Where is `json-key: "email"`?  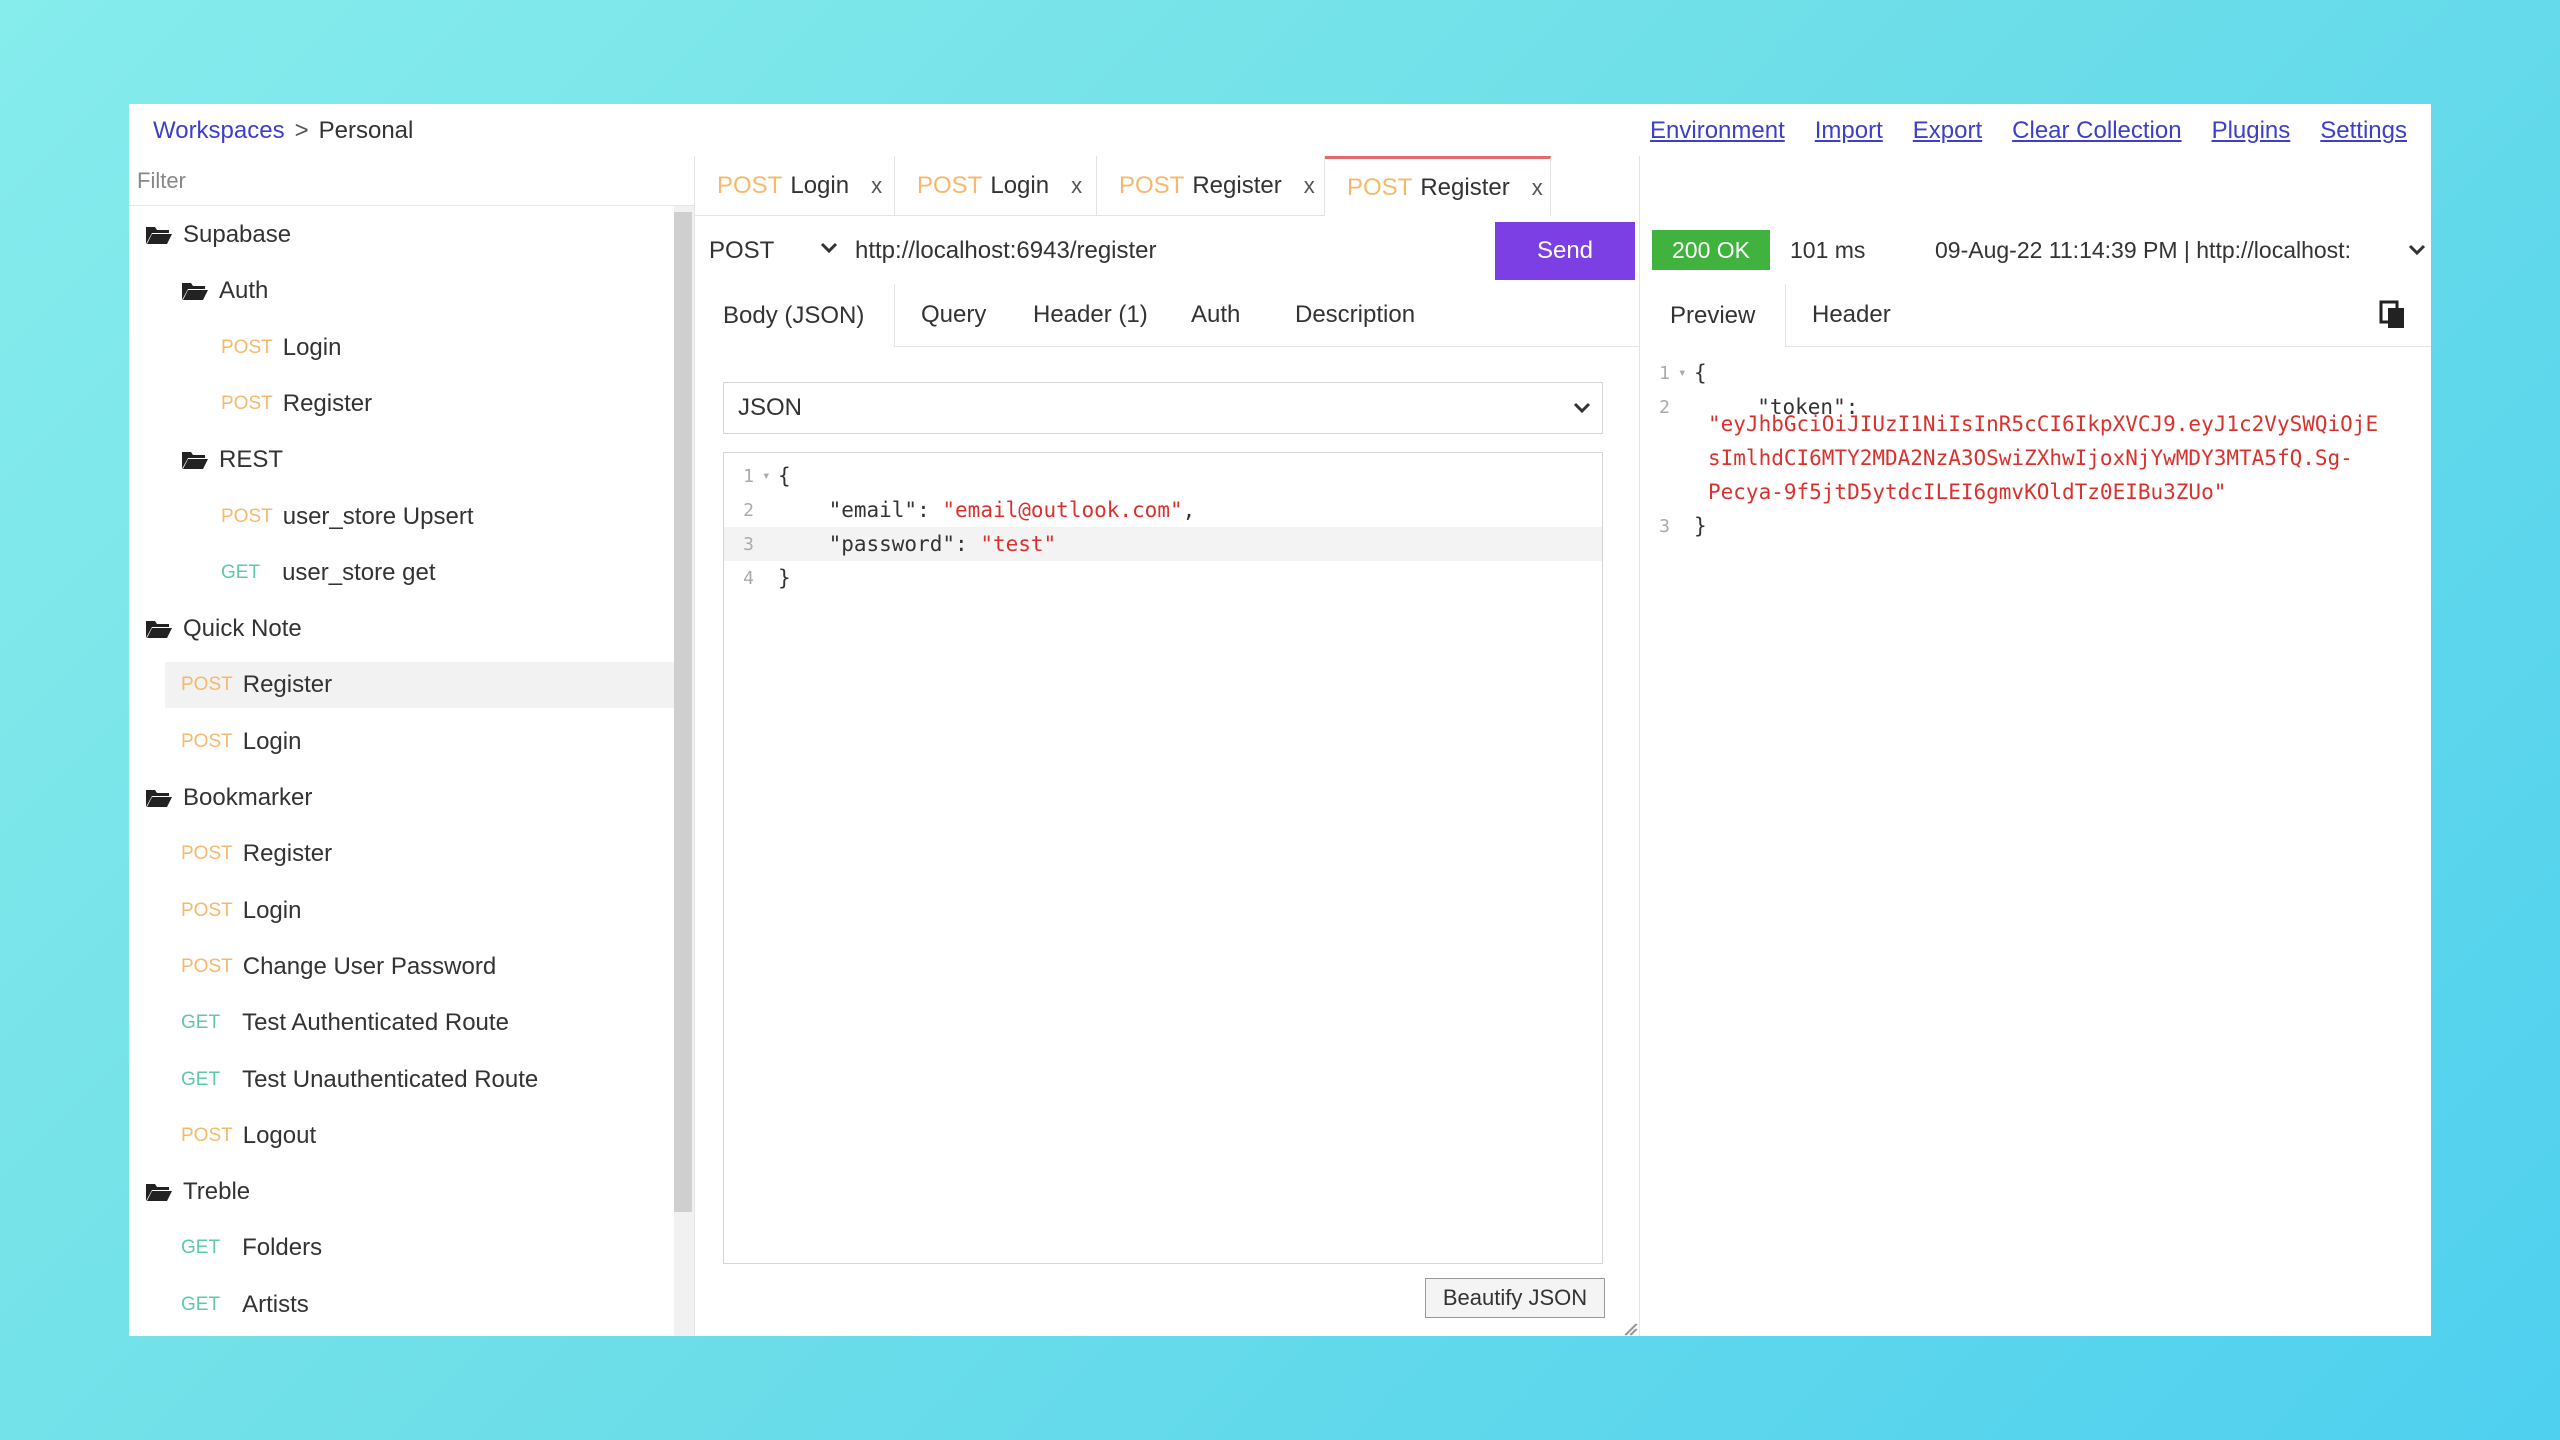 json-key: "email" is located at coordinates (873, 510).